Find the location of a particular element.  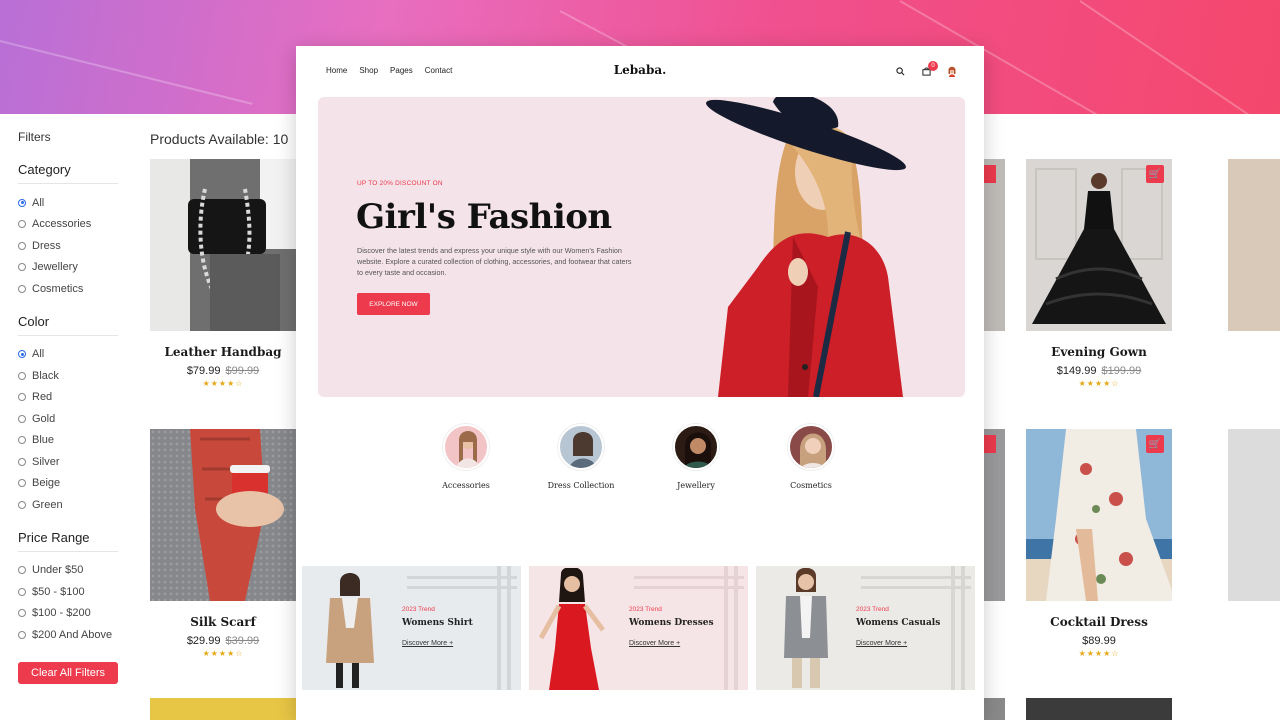

product-card-leather-handbag: Leather Handbag $79.99 $99.99 ★★★★☆ is located at coordinates (223, 273).